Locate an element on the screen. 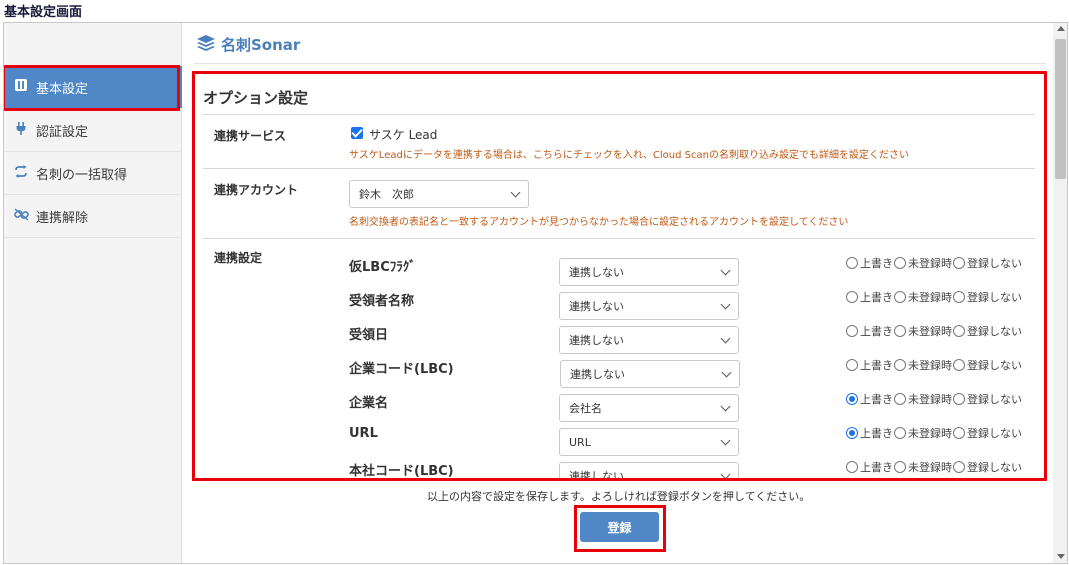 This screenshot has height=565, width=1069. mapping-select: 会社名 is located at coordinates (649, 408).